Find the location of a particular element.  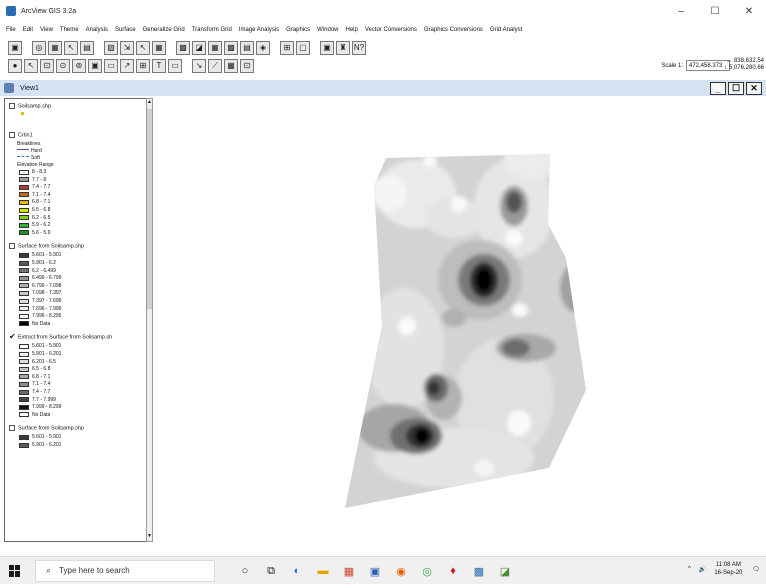

button-bar-2-button: ◎ is located at coordinates (39, 47).